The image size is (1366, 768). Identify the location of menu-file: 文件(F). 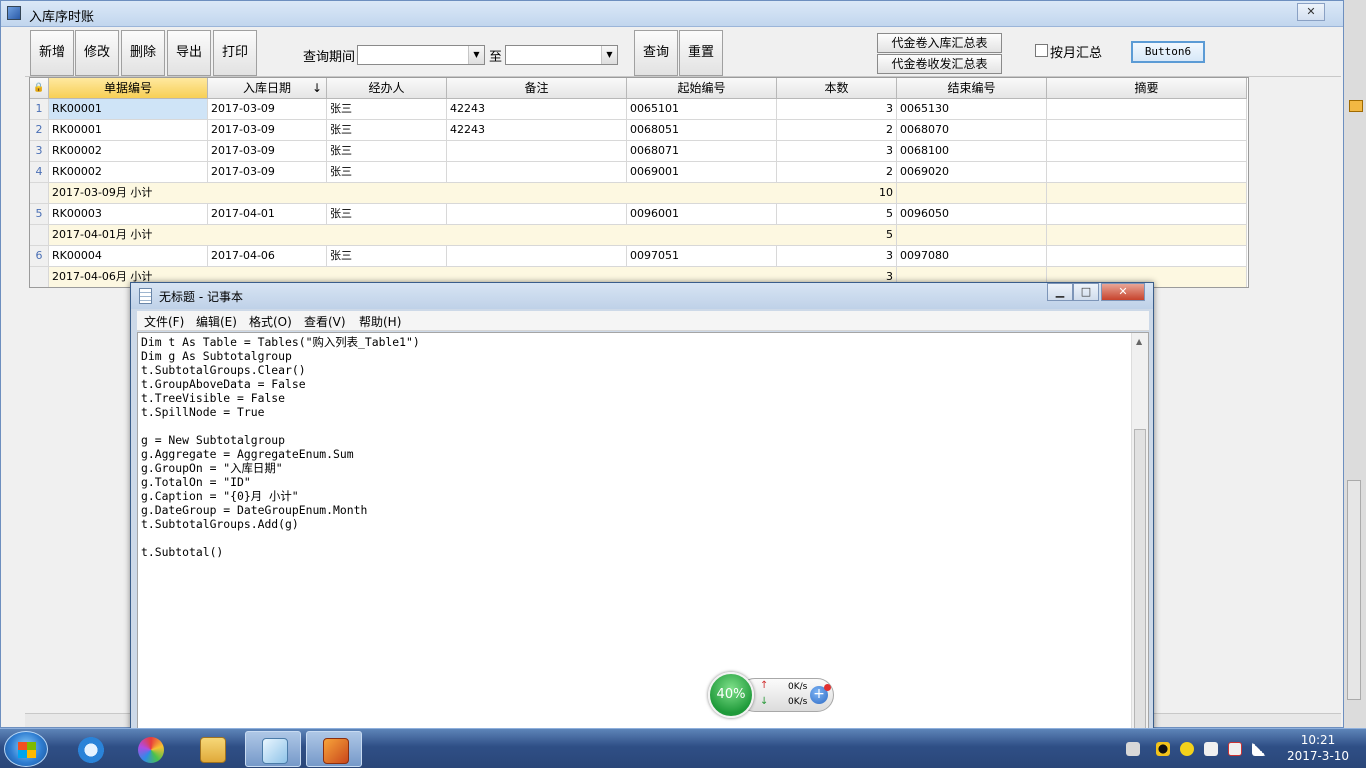
(164, 321).